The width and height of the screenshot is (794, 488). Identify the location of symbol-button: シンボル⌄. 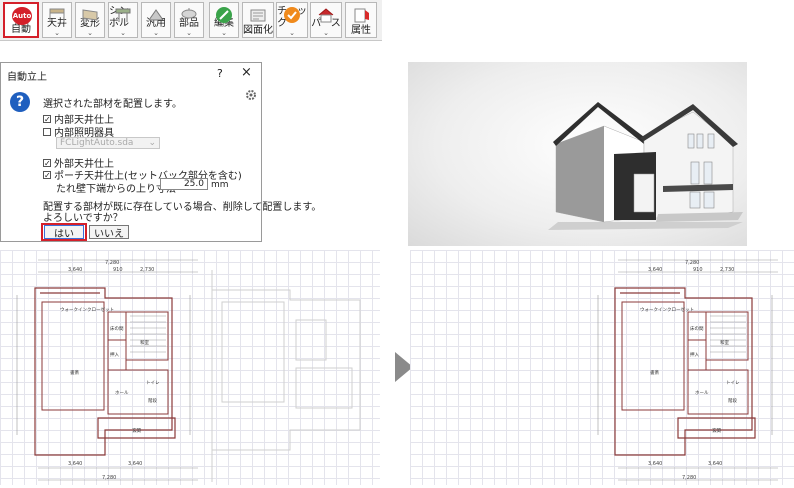
(123, 20).